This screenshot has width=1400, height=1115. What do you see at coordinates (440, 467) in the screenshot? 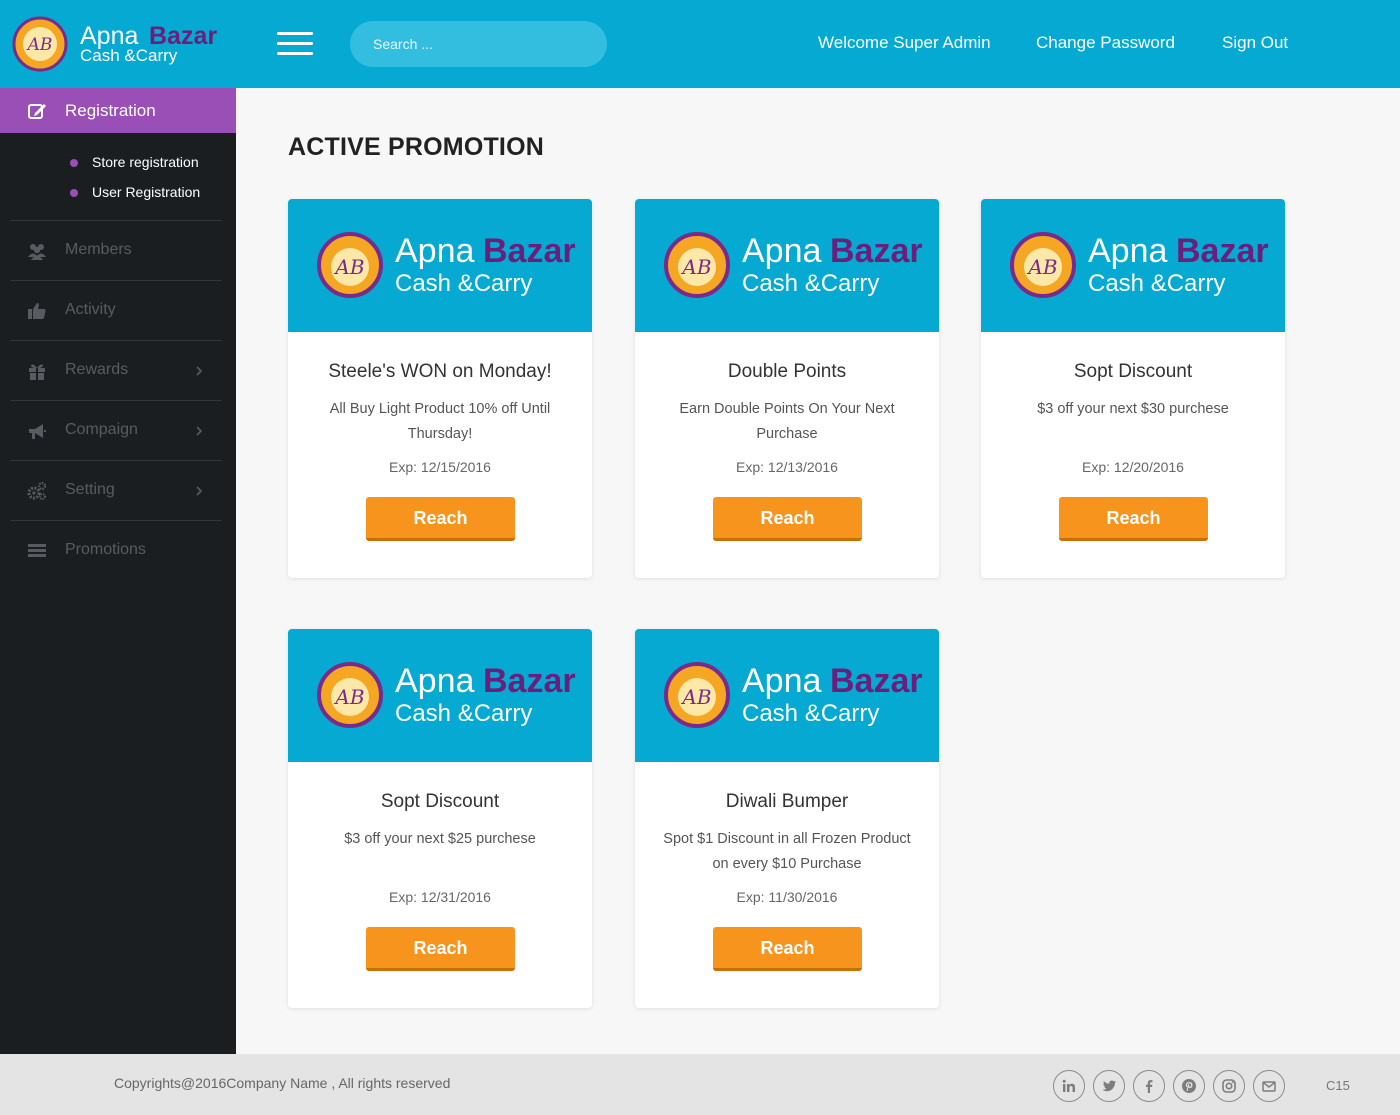
I see `promotion-expiry: Exp: 12/15/2016` at bounding box center [440, 467].